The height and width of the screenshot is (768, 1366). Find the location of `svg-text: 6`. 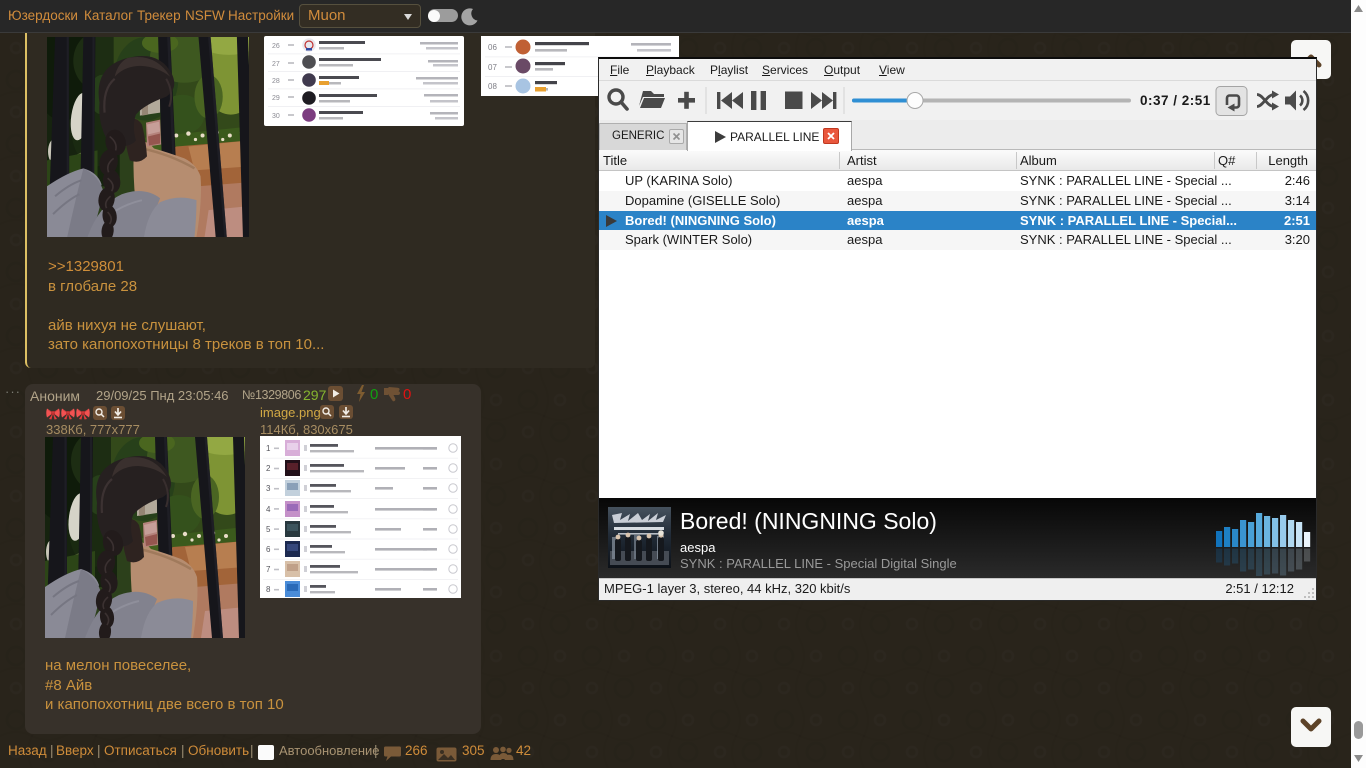

svg-text: 6 is located at coordinates (268, 549).